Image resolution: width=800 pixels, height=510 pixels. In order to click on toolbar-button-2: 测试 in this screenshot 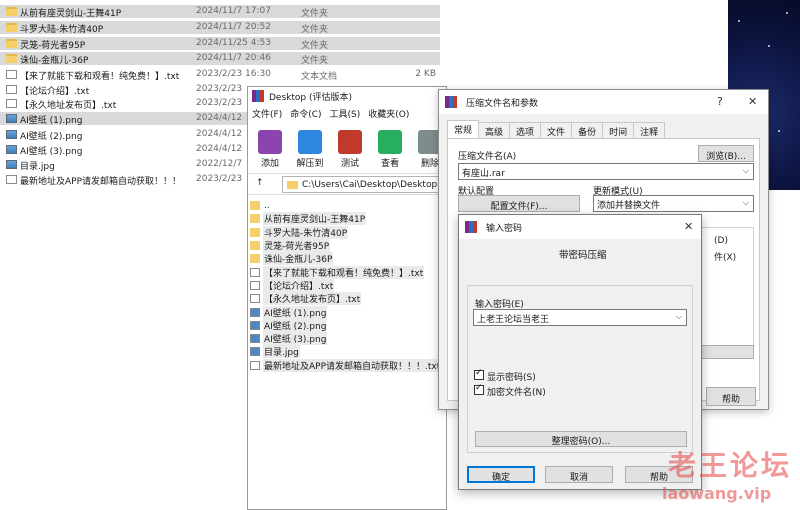, I will do `click(350, 149)`.